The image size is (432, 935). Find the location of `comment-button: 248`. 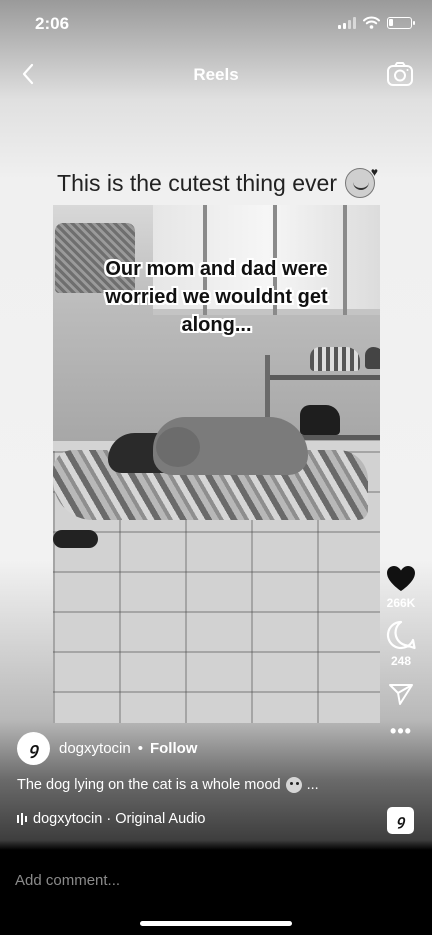

comment-button: 248 is located at coordinates (401, 644).